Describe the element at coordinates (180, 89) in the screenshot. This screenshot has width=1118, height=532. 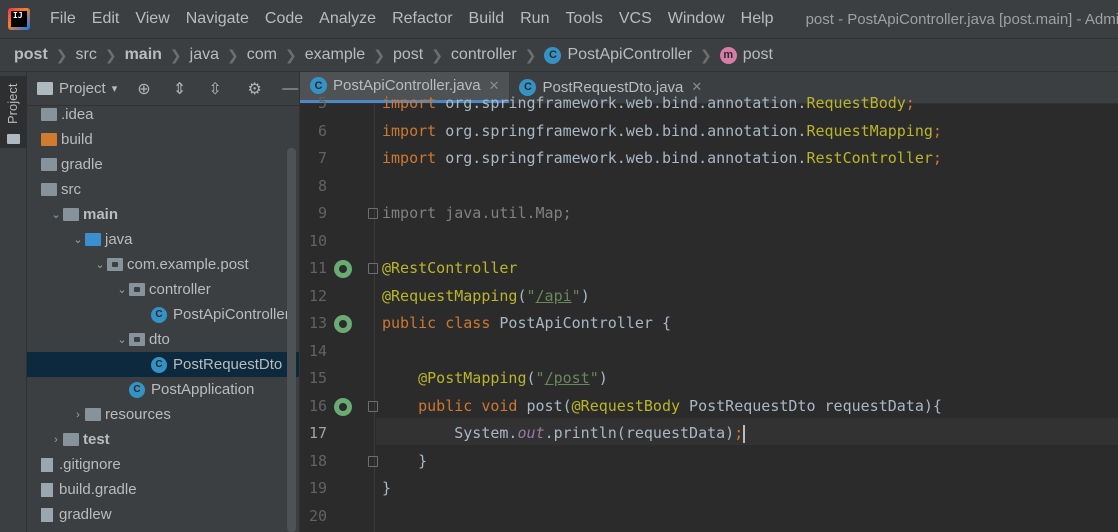
I see `expand-all-icon: ⇕` at that location.